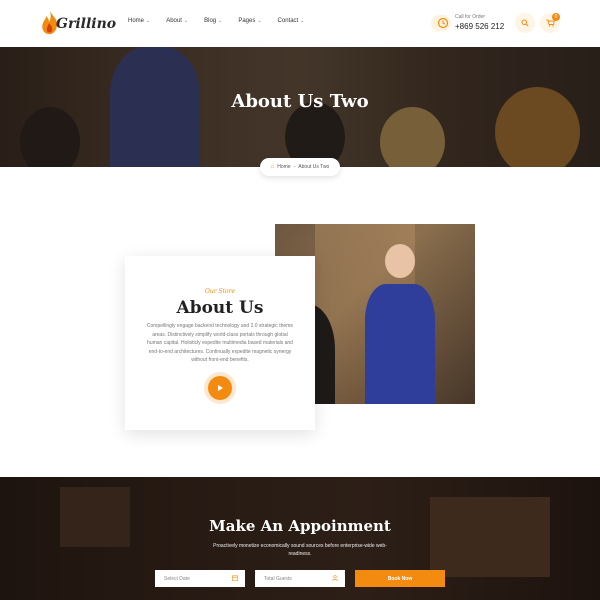 The height and width of the screenshot is (600, 600). What do you see at coordinates (247, 21) in the screenshot?
I see `nav-item-label: Pages` at bounding box center [247, 21].